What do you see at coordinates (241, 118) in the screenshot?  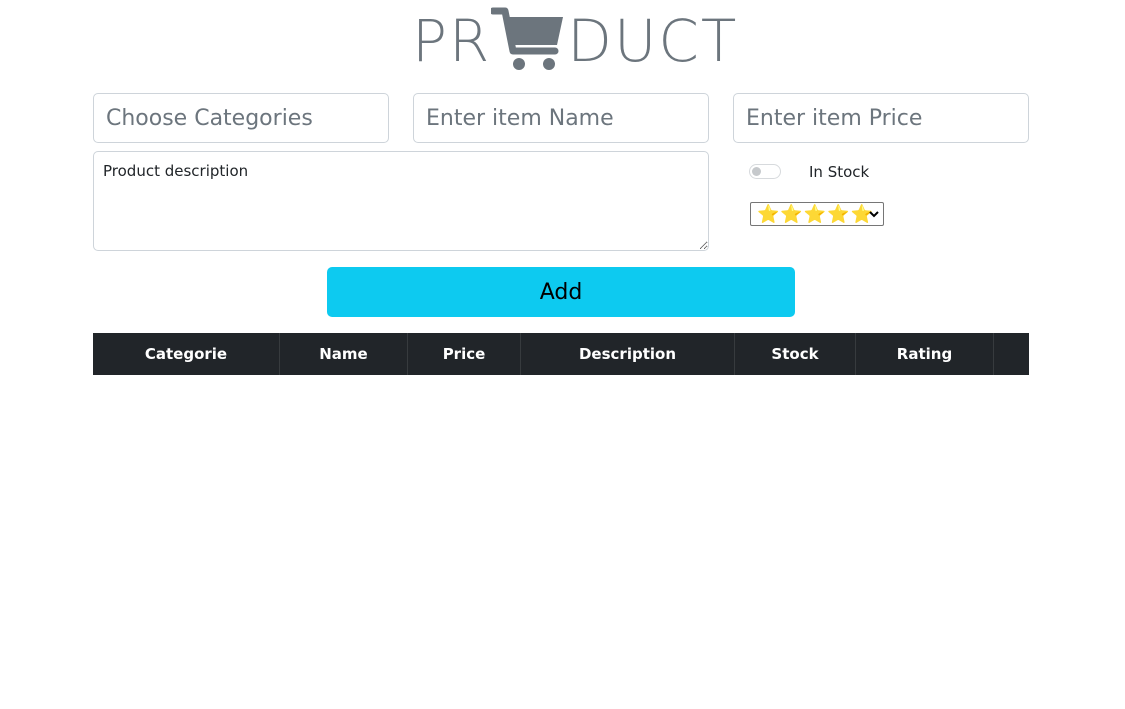 I see `category-input` at bounding box center [241, 118].